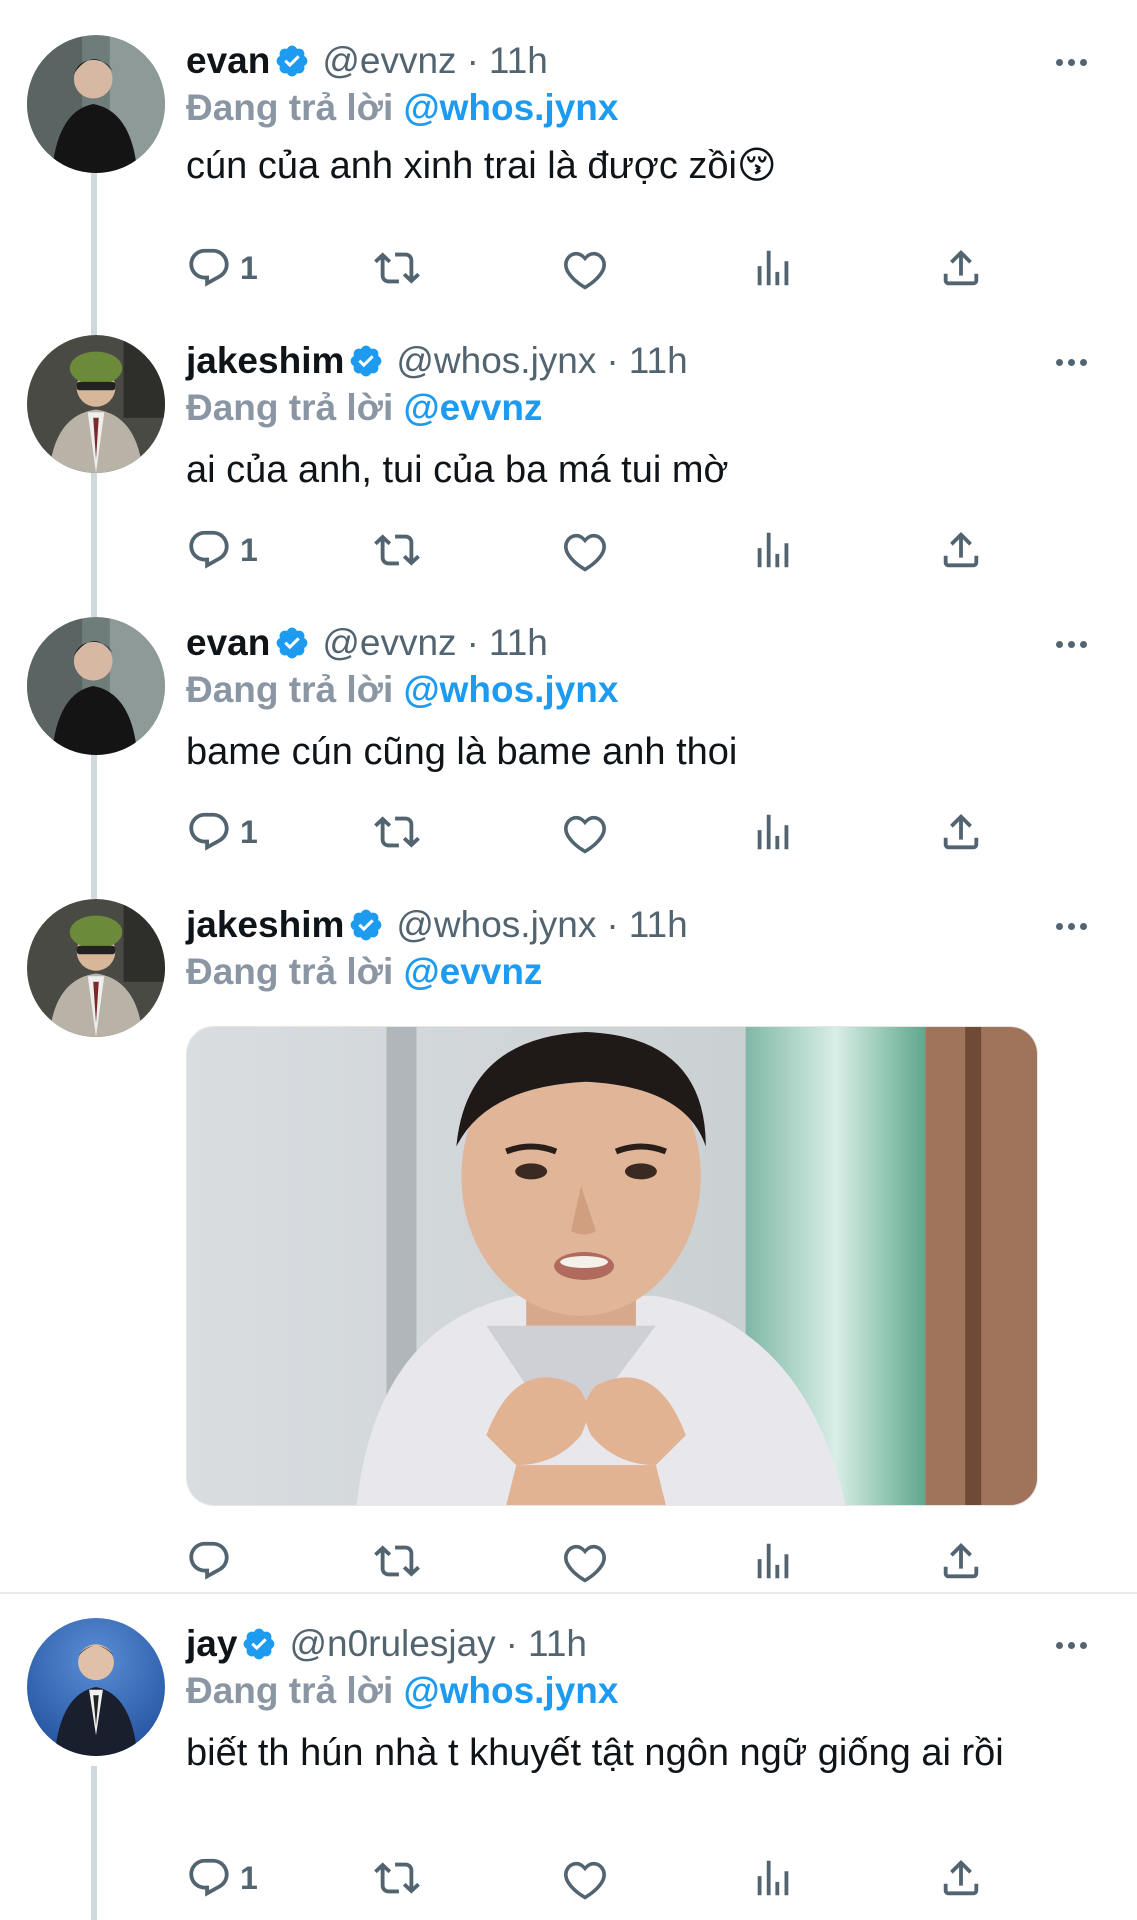 The image size is (1137, 1920). Describe the element at coordinates (641, 1644) in the screenshot. I see `tweet-header: jay @n0rulesjay · 11h` at that location.